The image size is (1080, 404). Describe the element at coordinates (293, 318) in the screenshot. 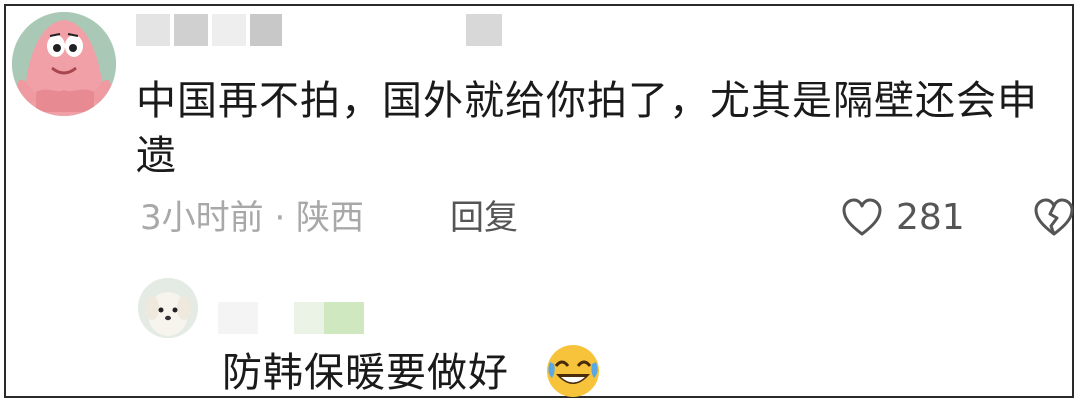

I see `replier-username-blurred` at that location.